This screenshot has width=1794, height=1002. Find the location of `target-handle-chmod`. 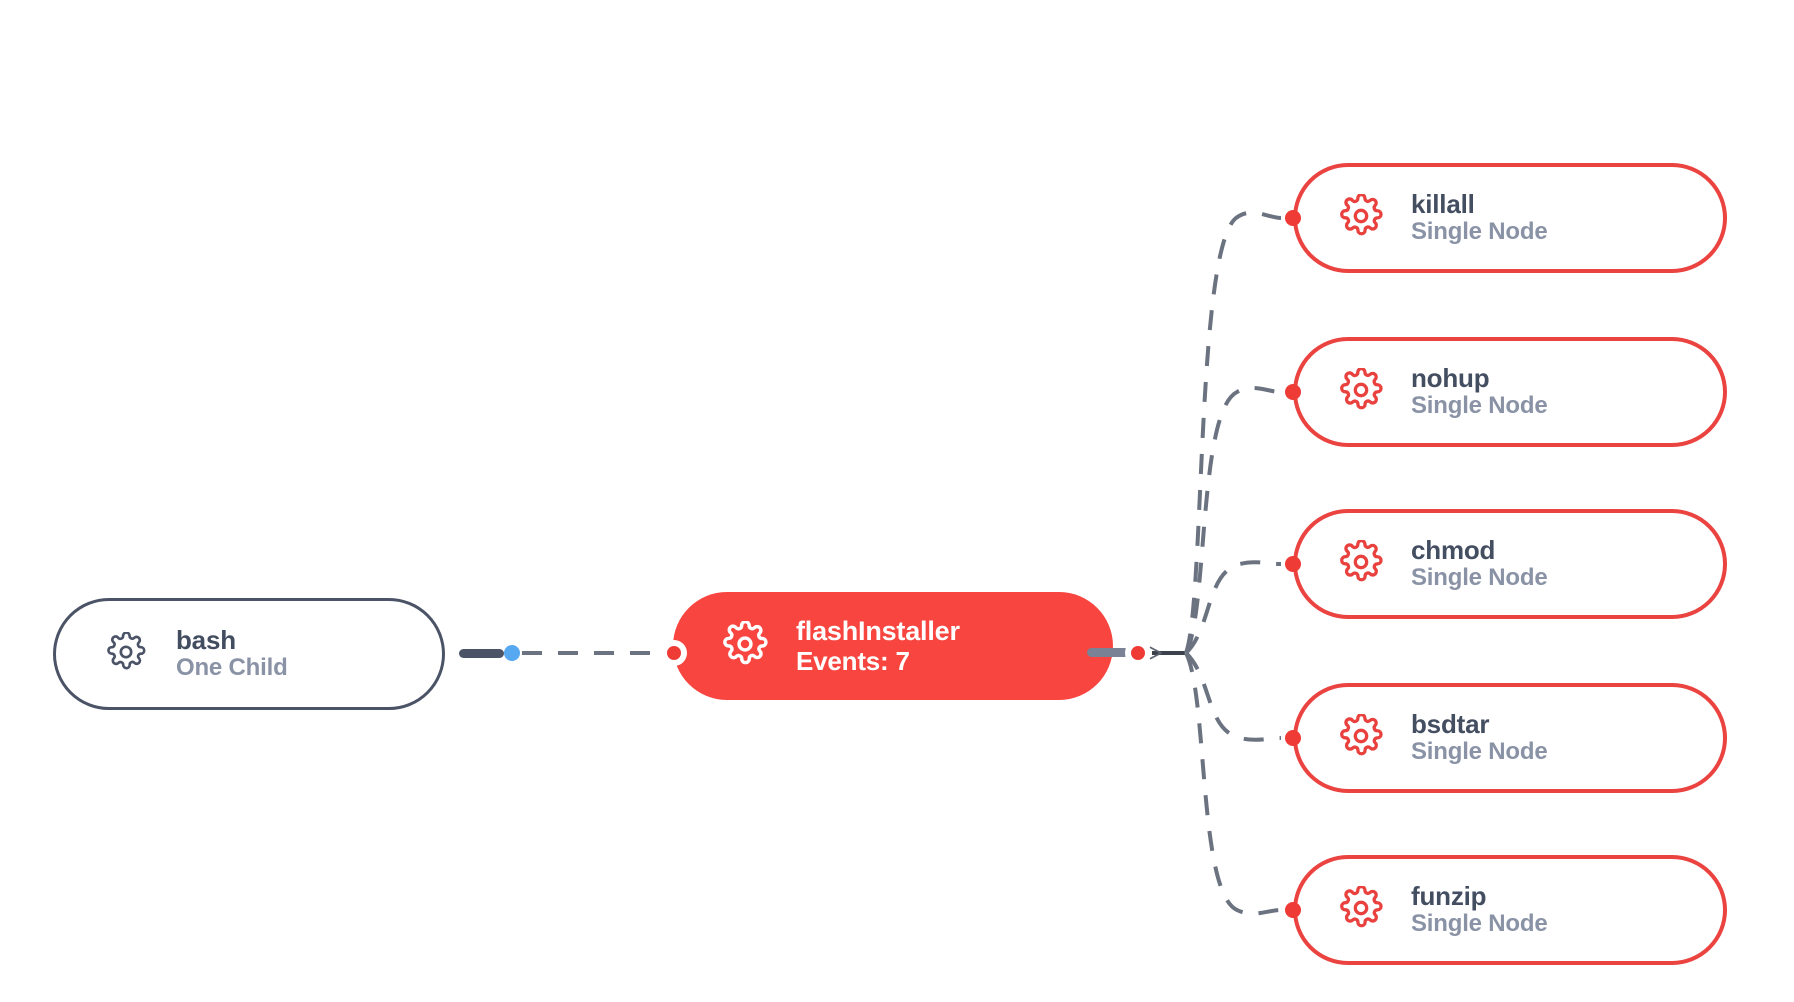

target-handle-chmod is located at coordinates (1293, 564).